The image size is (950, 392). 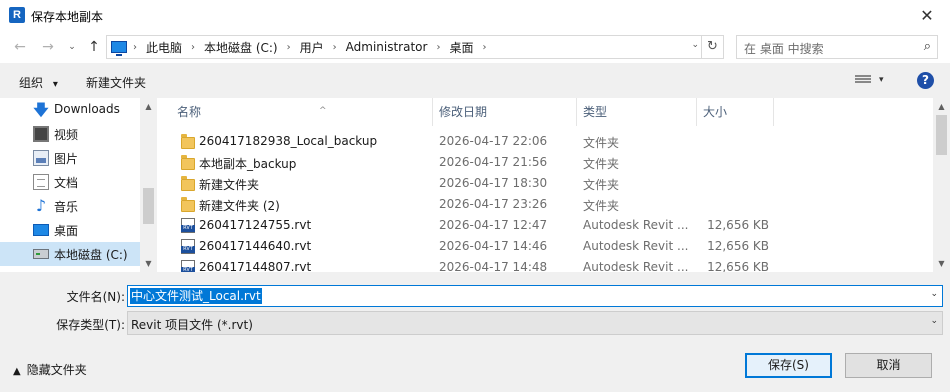 What do you see at coordinates (493, 162) in the screenshot?
I see `file-date: 2026-04-17 21:56` at bounding box center [493, 162].